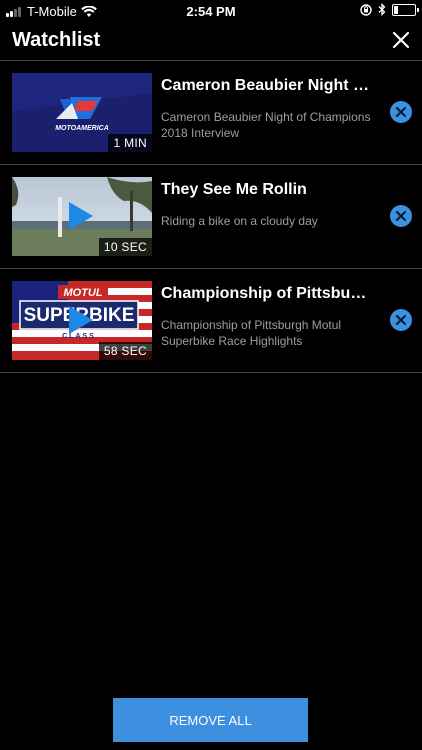 This screenshot has height=750, width=422. What do you see at coordinates (130, 143) in the screenshot?
I see `duration-badge: 1 MIN` at bounding box center [130, 143].